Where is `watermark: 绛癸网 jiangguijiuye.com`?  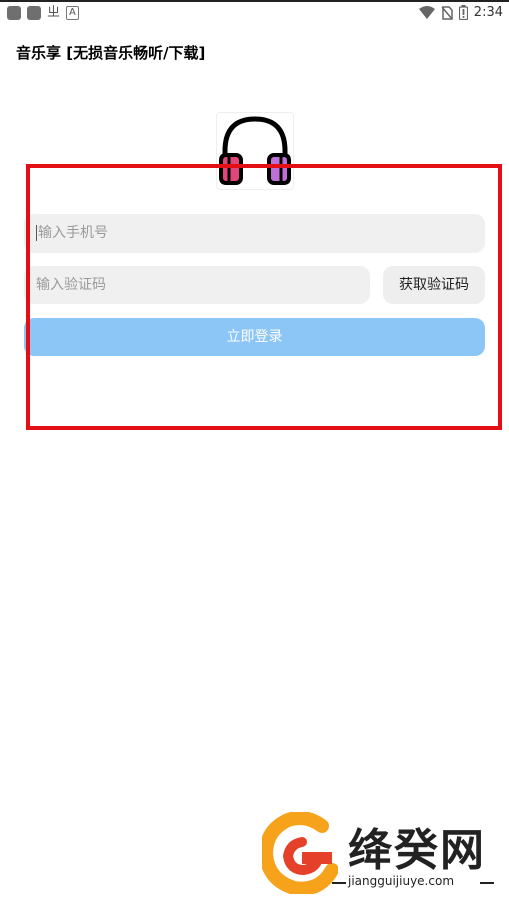 watermark: 绛癸网 jiangguijiuye.com is located at coordinates (382, 853).